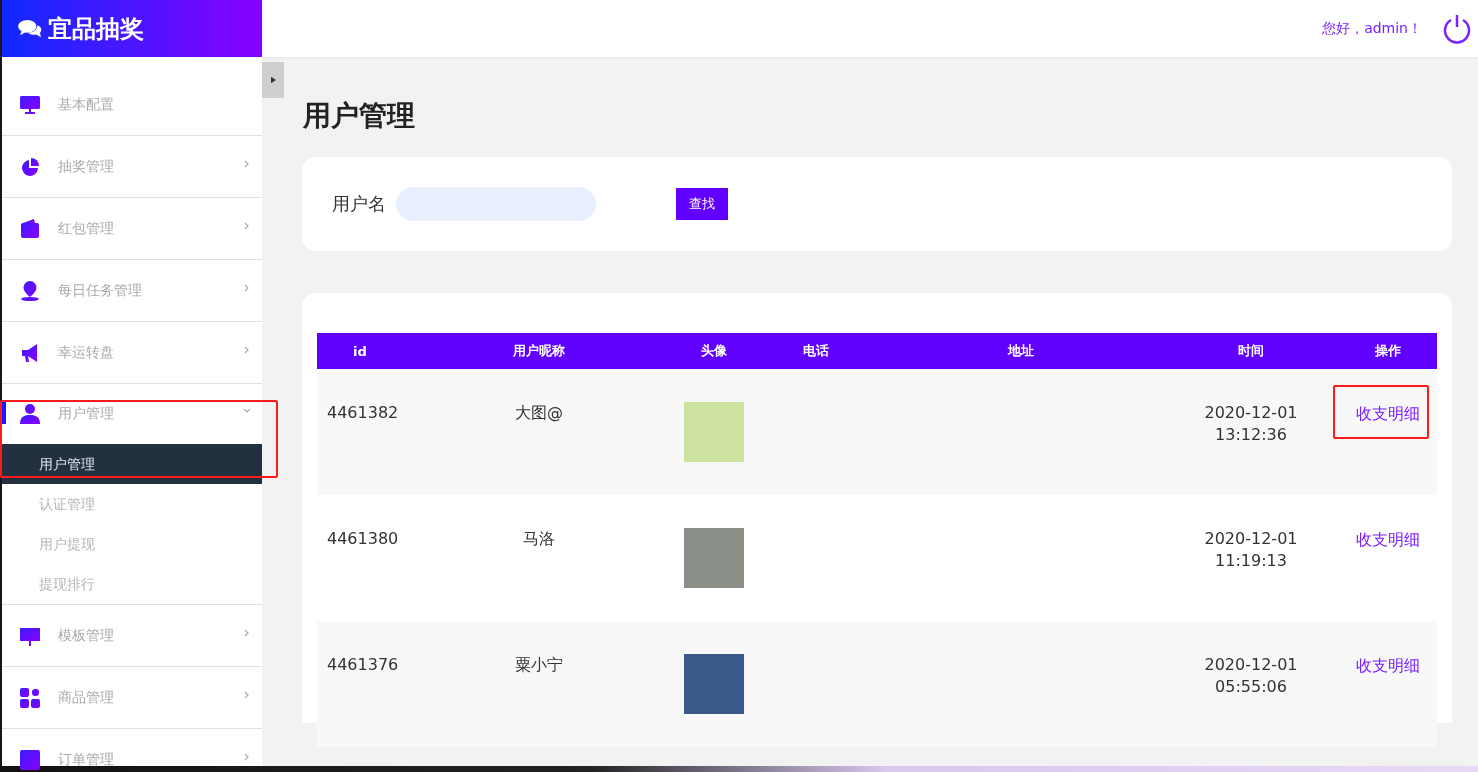 The height and width of the screenshot is (772, 1478). What do you see at coordinates (363, 538) in the screenshot?
I see `id-cell: 4461380` at bounding box center [363, 538].